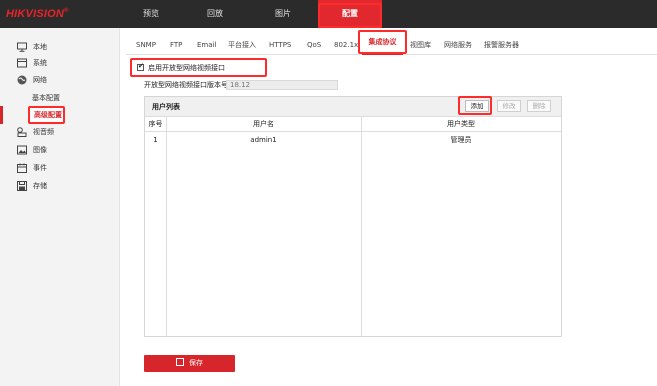 This screenshot has height=386, width=657. What do you see at coordinates (314, 45) in the screenshot?
I see `tab-qos: QoS` at bounding box center [314, 45].